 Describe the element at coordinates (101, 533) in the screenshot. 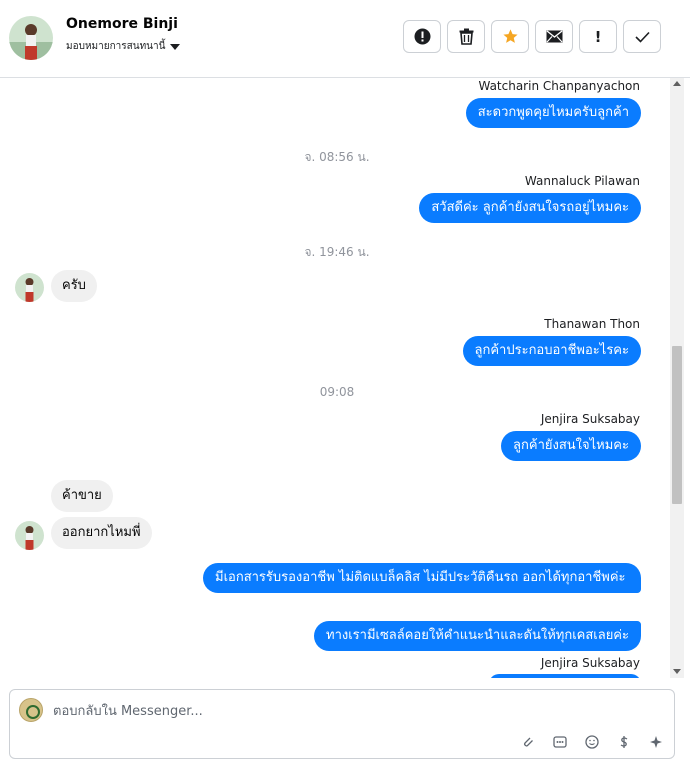

I see `incoming-message: ออกยากไหมพี่` at that location.